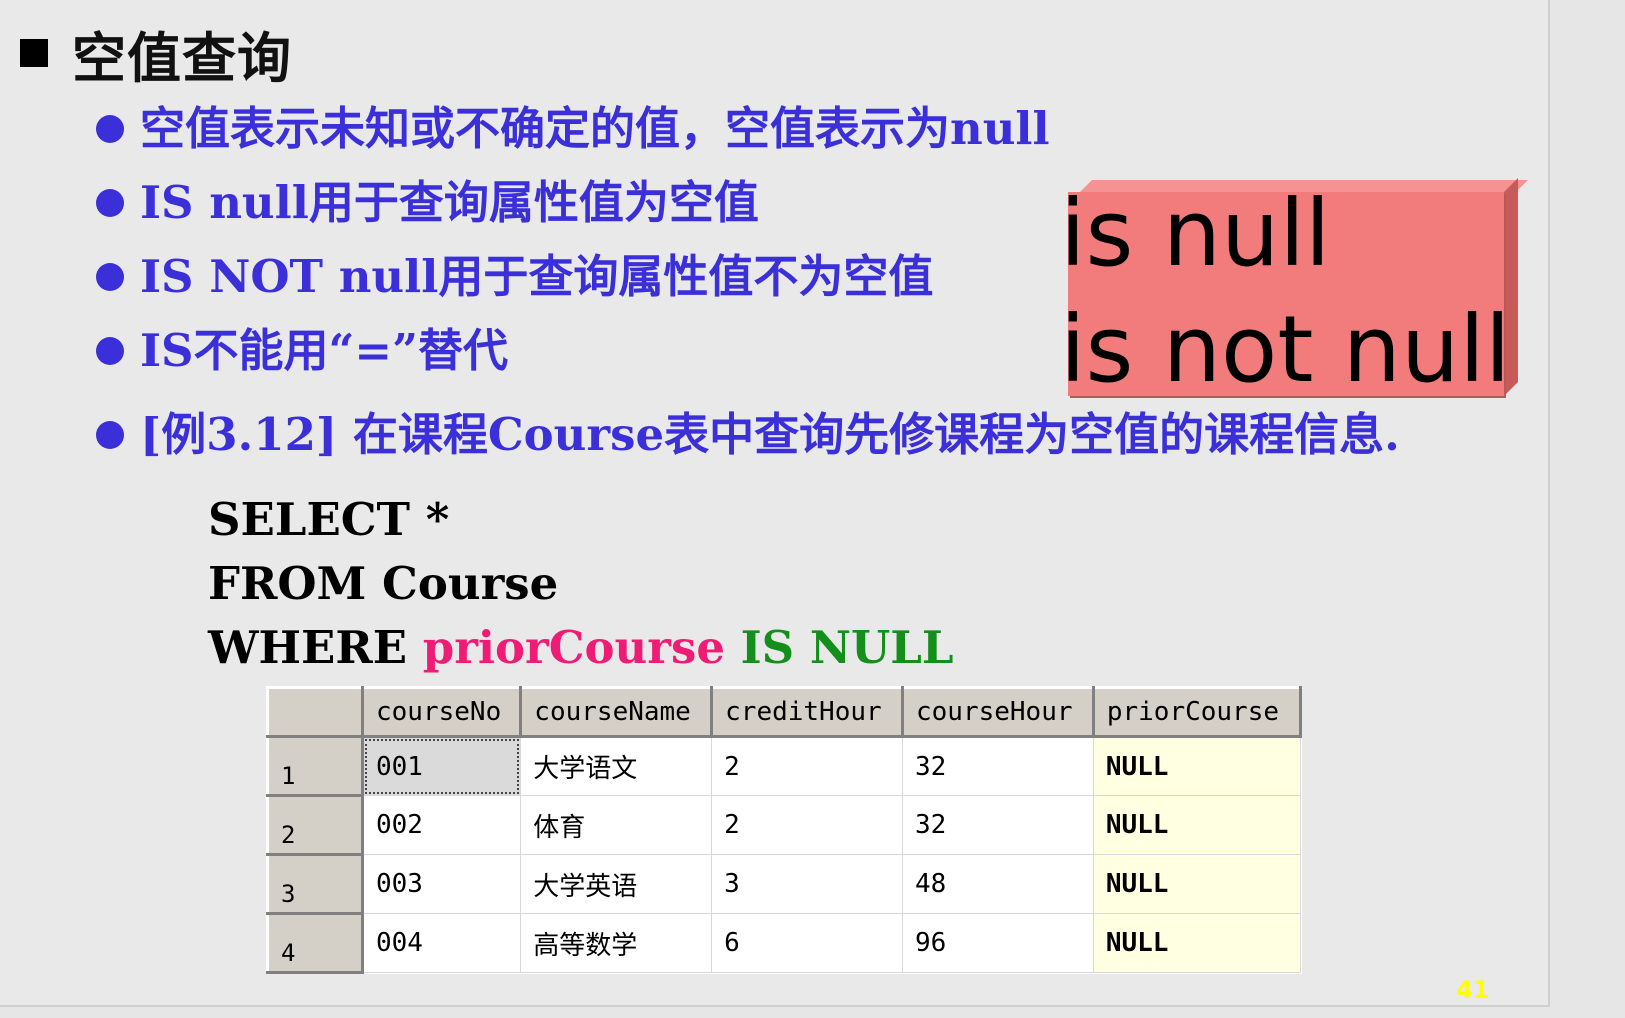 This screenshot has height=1018, width=1625. Describe the element at coordinates (997, 884) in the screenshot. I see `grid-cell: 48` at that location.